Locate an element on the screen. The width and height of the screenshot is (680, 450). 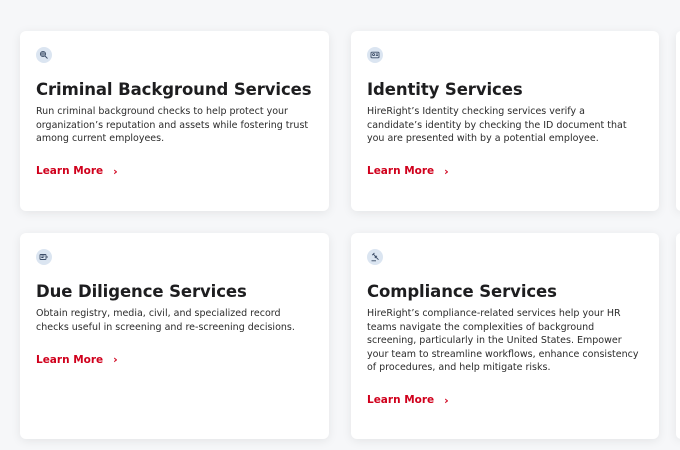
card-title: Compliance Services is located at coordinates (462, 291).